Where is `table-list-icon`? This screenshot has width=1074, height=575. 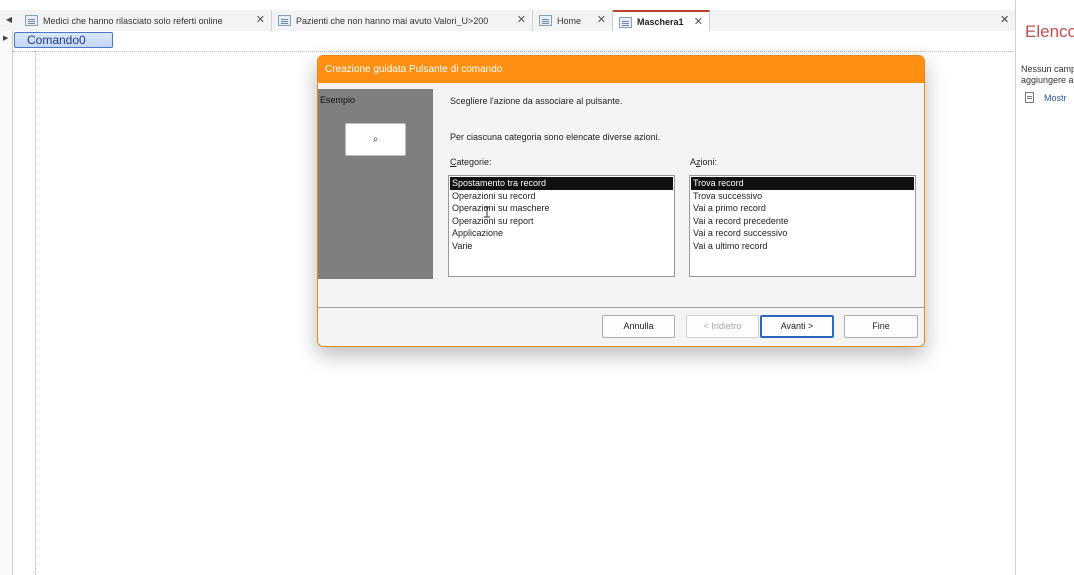 table-list-icon is located at coordinates (1029, 97).